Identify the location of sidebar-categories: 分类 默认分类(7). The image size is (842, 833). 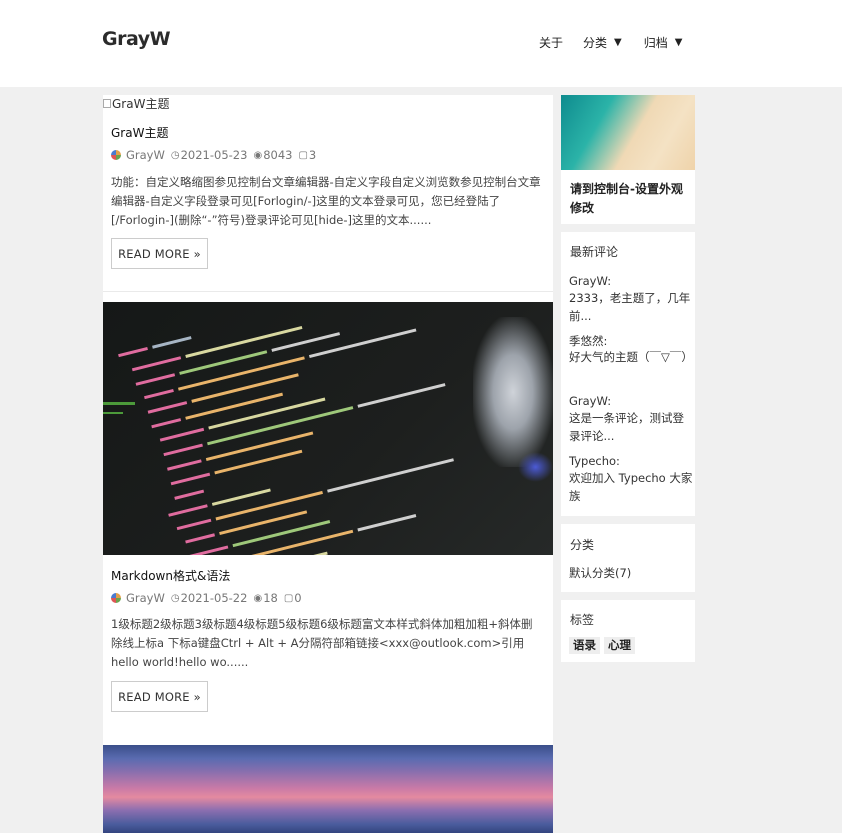
(628, 558).